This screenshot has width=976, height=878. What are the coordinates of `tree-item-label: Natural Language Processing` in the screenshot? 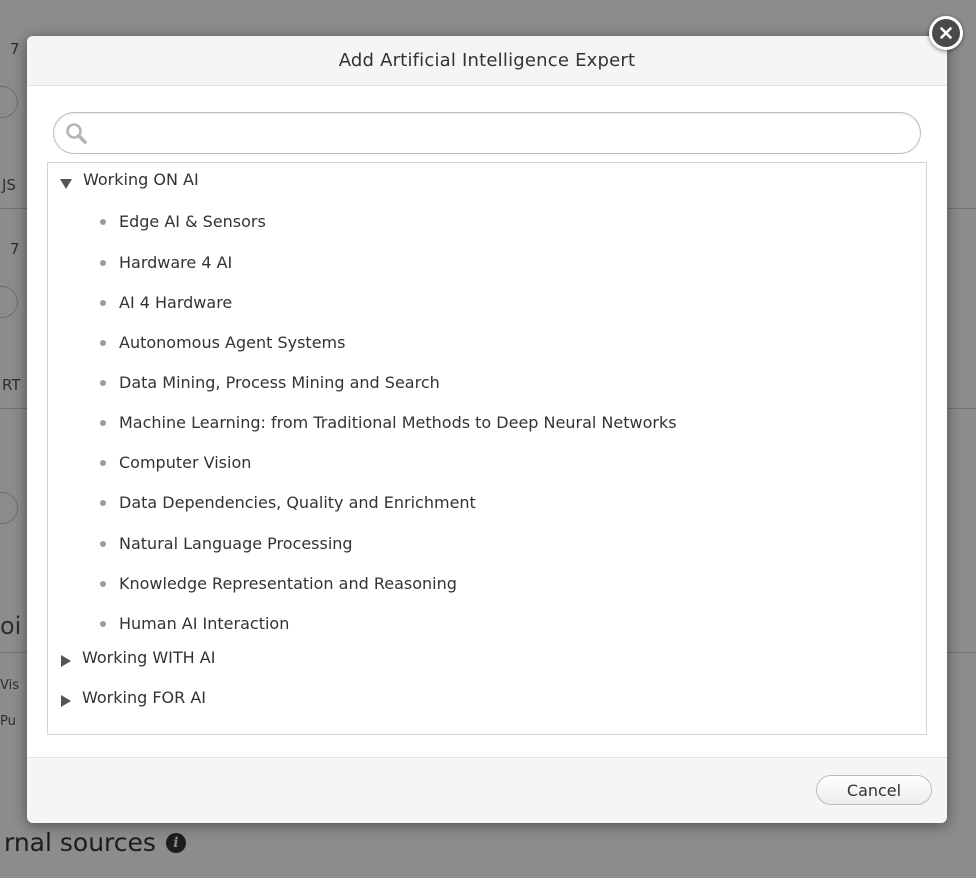 It's located at (236, 543).